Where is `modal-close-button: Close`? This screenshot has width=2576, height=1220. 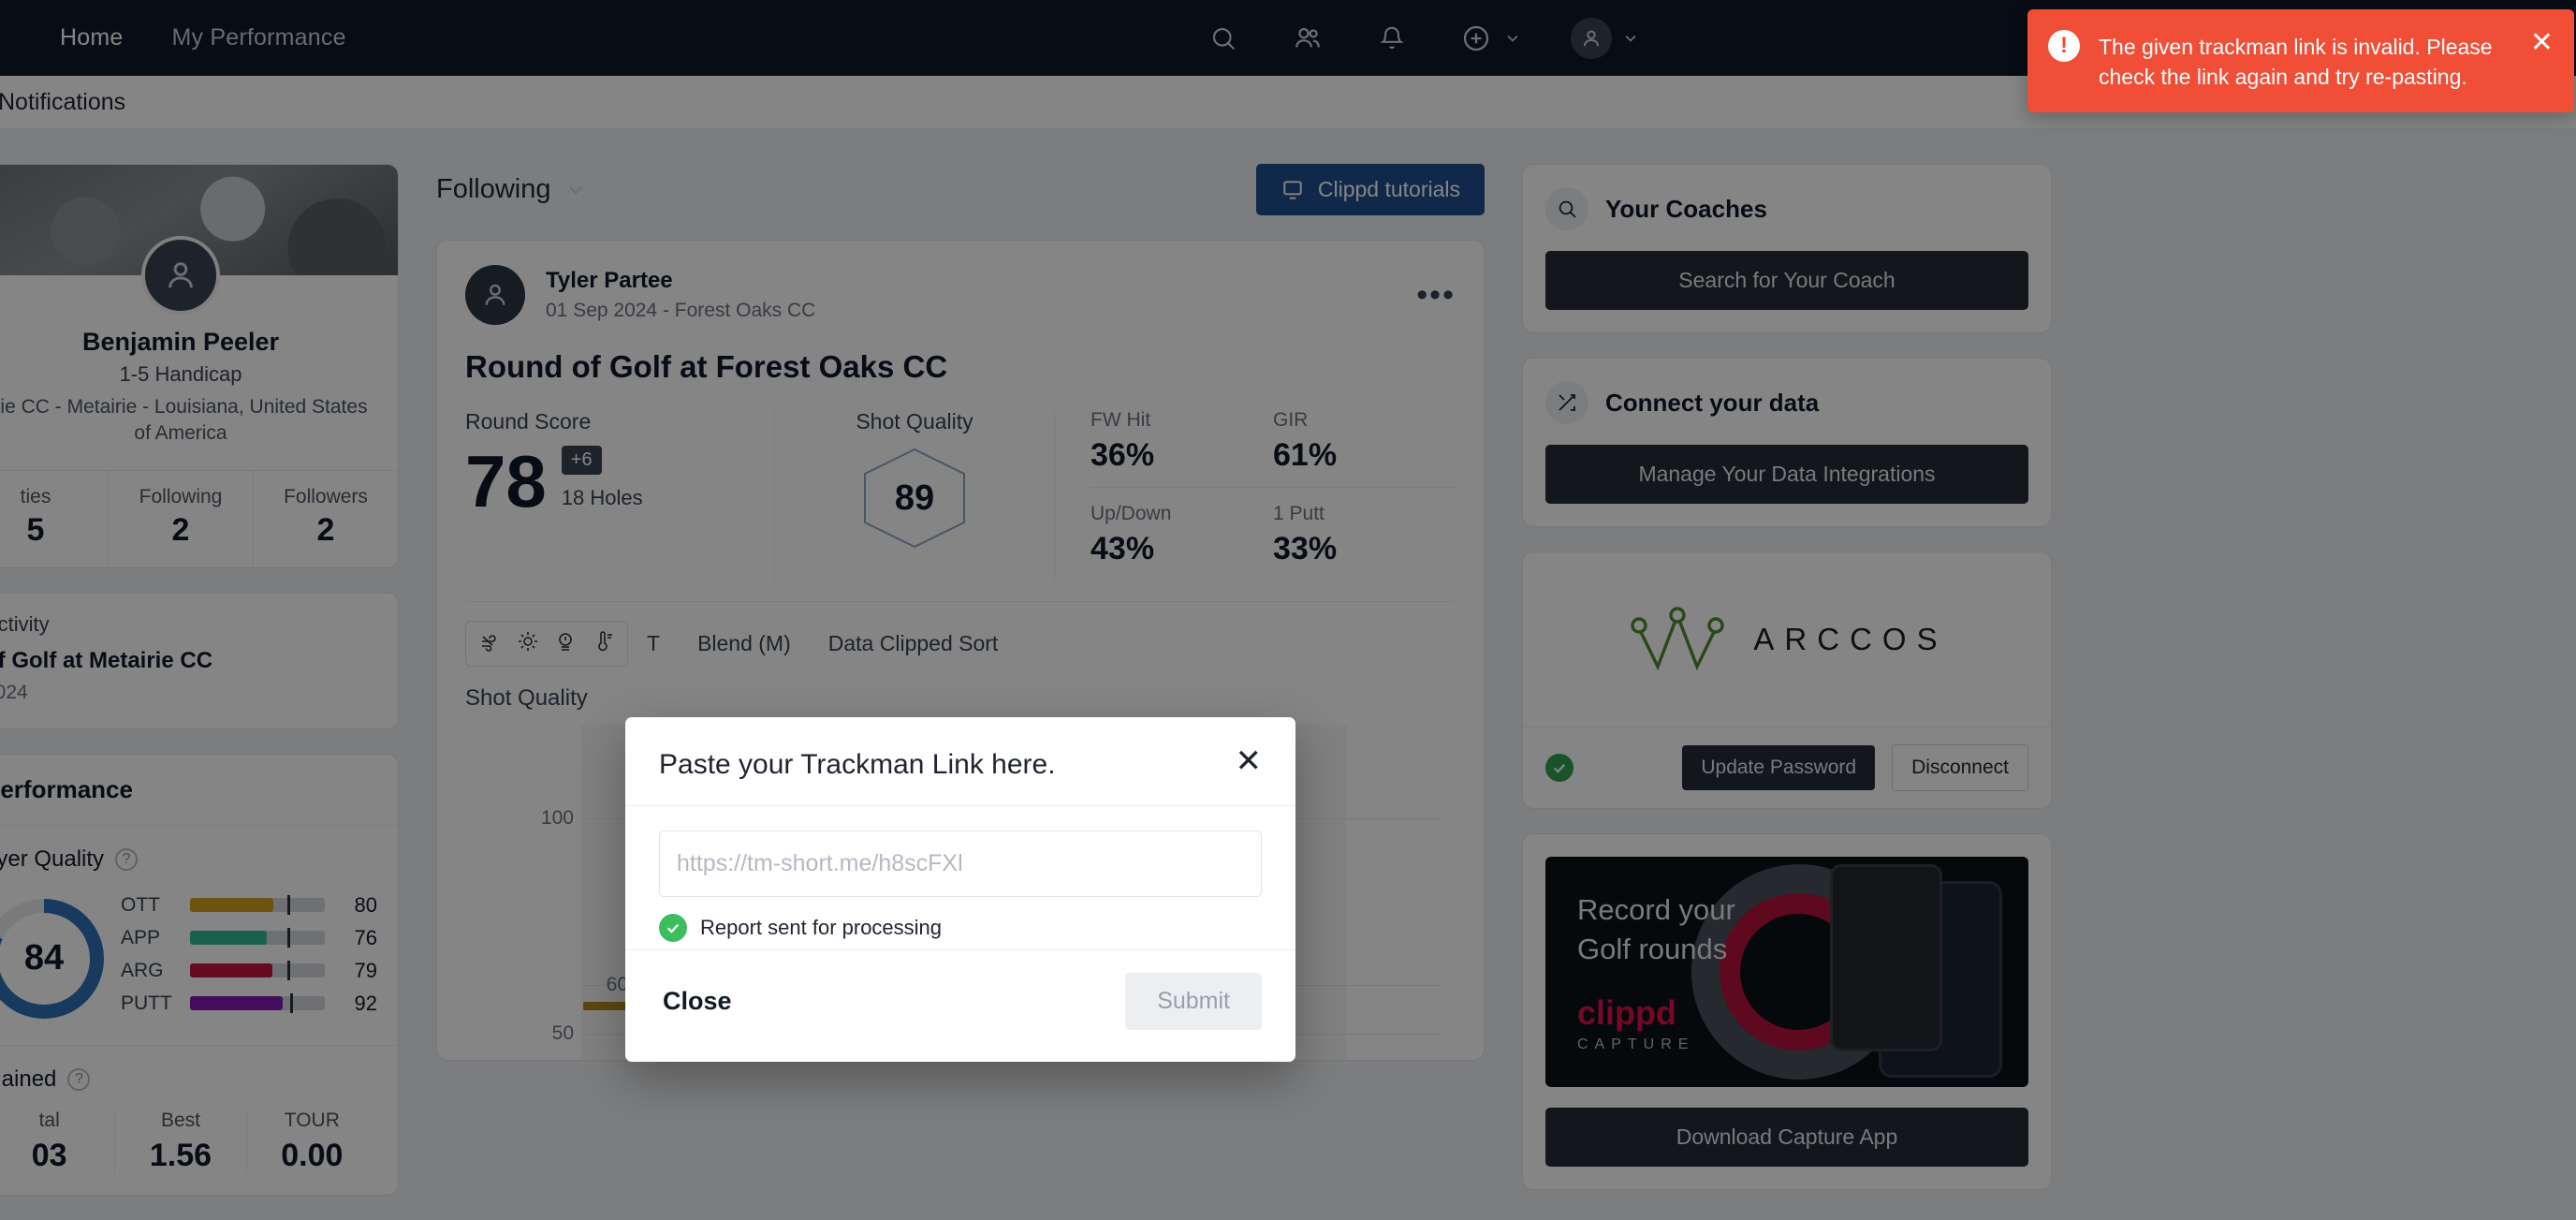 modal-close-button: Close is located at coordinates (697, 1001).